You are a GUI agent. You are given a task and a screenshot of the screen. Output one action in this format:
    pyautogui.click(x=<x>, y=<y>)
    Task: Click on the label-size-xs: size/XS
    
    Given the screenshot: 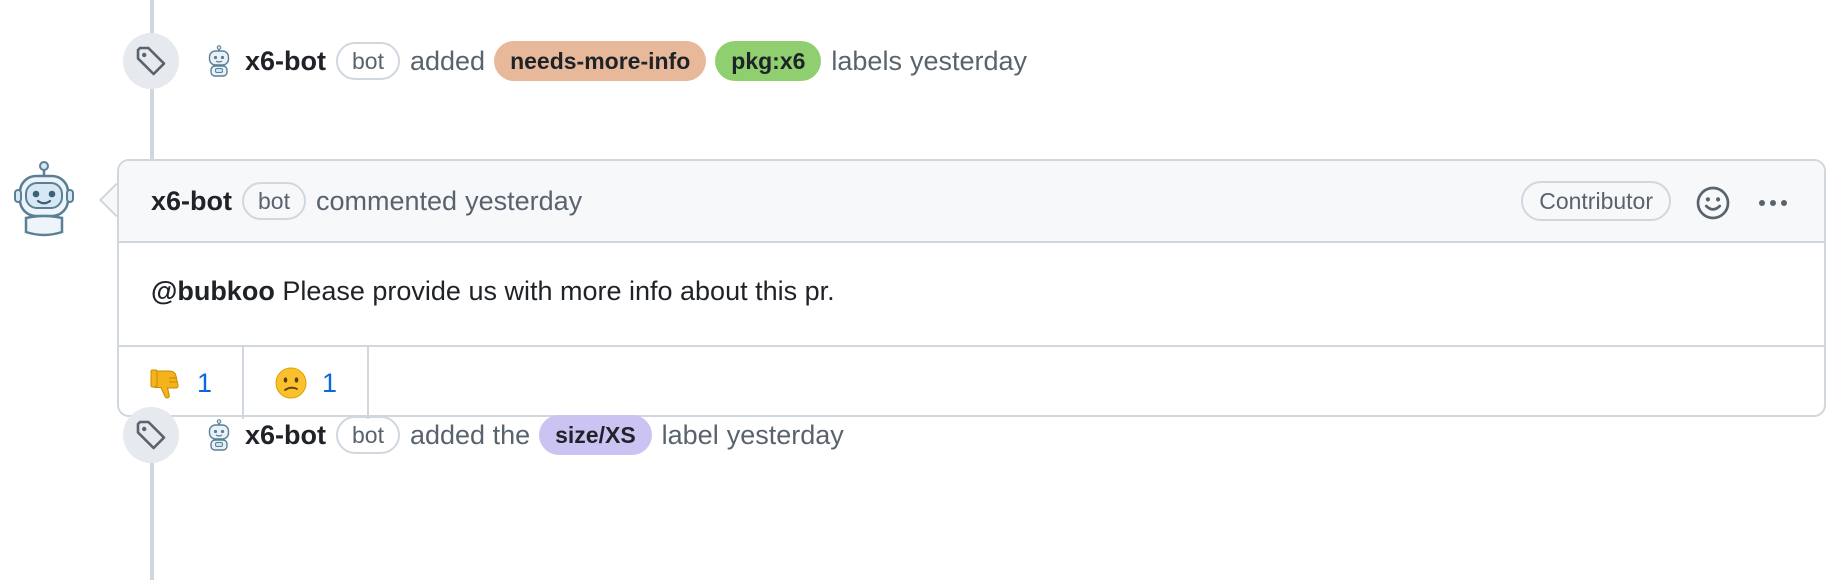 What is the action you would take?
    pyautogui.click(x=595, y=435)
    